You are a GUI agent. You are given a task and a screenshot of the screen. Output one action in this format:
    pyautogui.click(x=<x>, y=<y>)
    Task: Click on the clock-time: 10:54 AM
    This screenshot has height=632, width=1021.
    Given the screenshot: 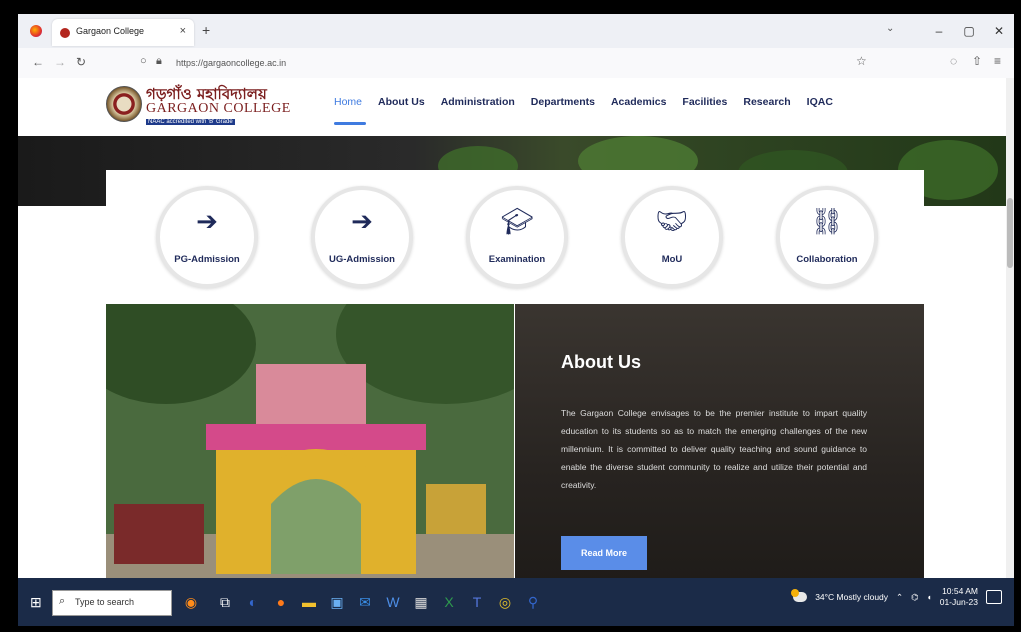 What is the action you would take?
    pyautogui.click(x=960, y=591)
    